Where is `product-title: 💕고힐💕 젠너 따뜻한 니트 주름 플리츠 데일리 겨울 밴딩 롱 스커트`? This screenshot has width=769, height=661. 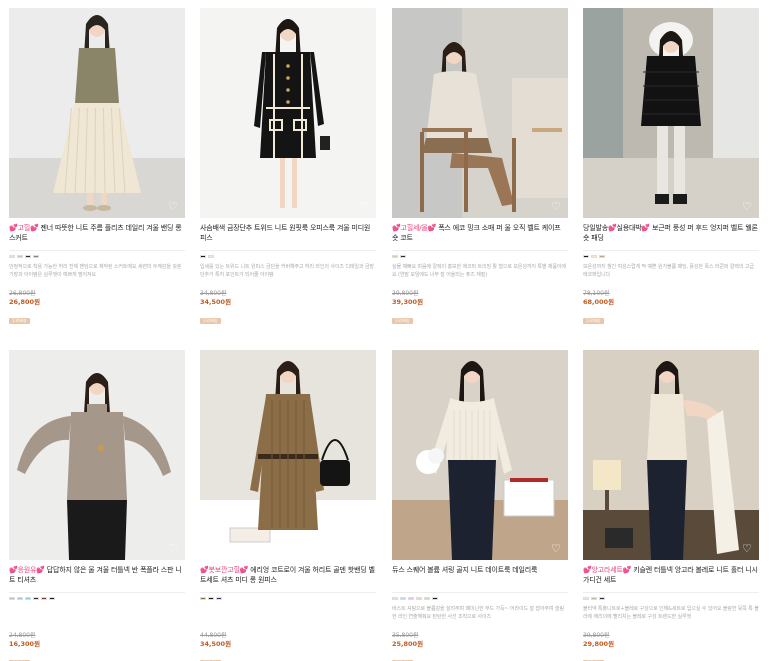
product-title: 💕고힐💕 젠너 따뜻한 니트 주름 플리츠 데일리 겨울 밴딩 롱 스커트 is located at coordinates (97, 234).